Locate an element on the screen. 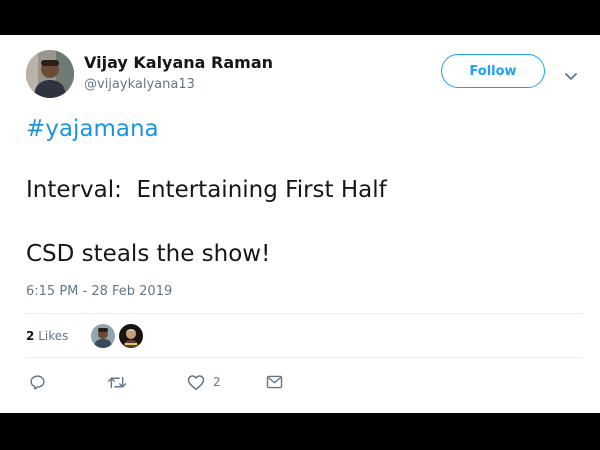 The image size is (600, 450). reply-icon is located at coordinates (37, 382).